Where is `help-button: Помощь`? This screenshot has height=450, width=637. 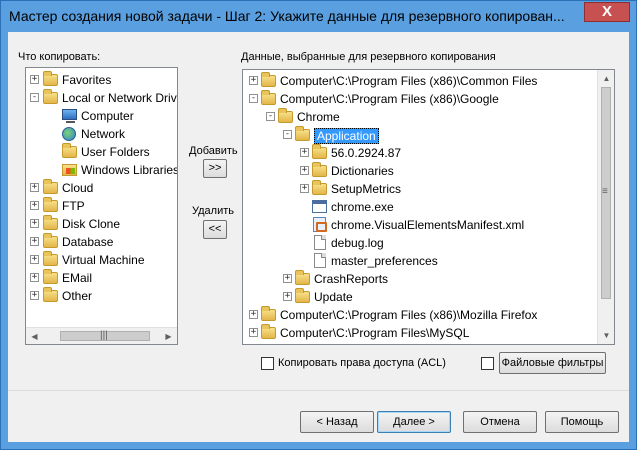
help-button: Помощь is located at coordinates (582, 422).